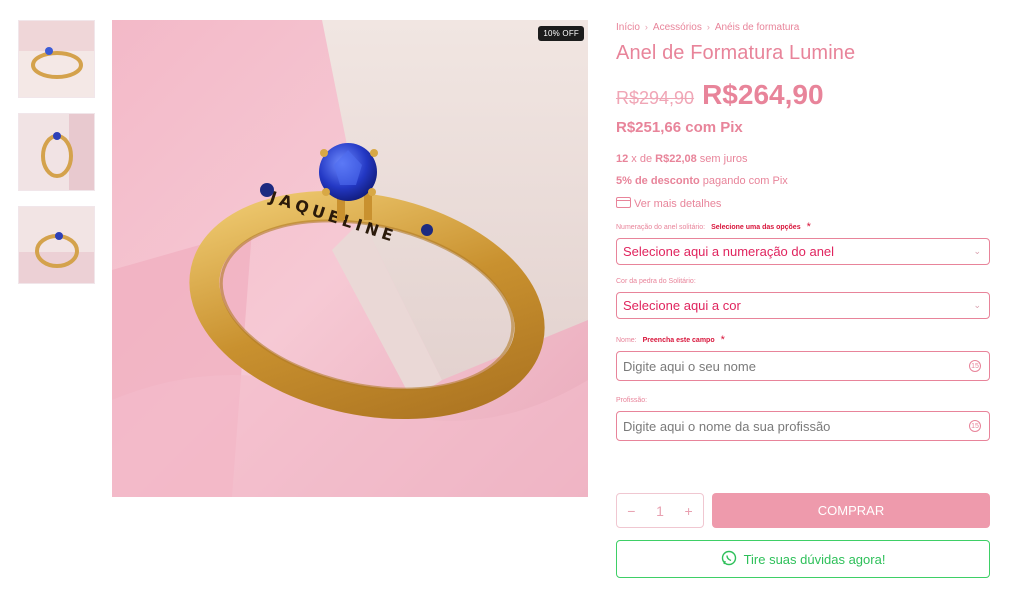  I want to click on product-title: Anel de Formatura Lumine, so click(736, 53).